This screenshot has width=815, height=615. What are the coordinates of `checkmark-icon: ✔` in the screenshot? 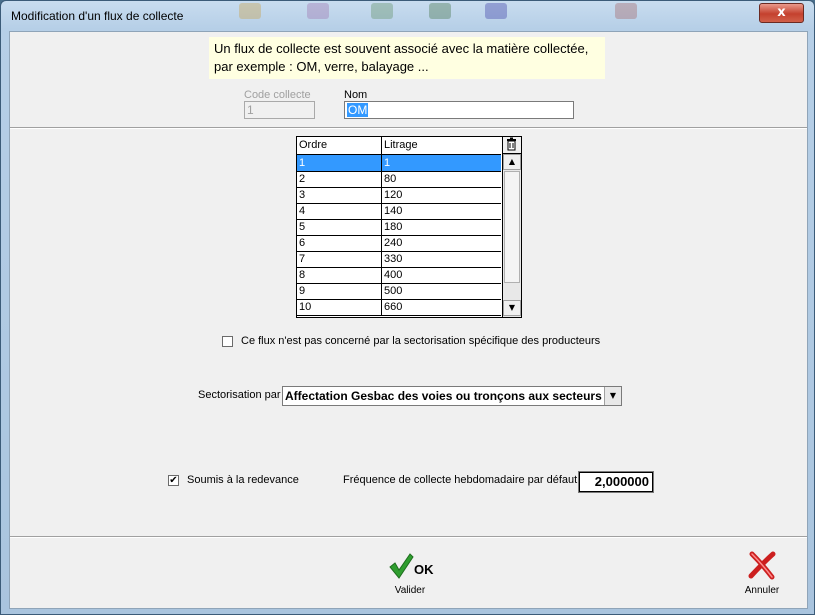 It's located at (173, 480).